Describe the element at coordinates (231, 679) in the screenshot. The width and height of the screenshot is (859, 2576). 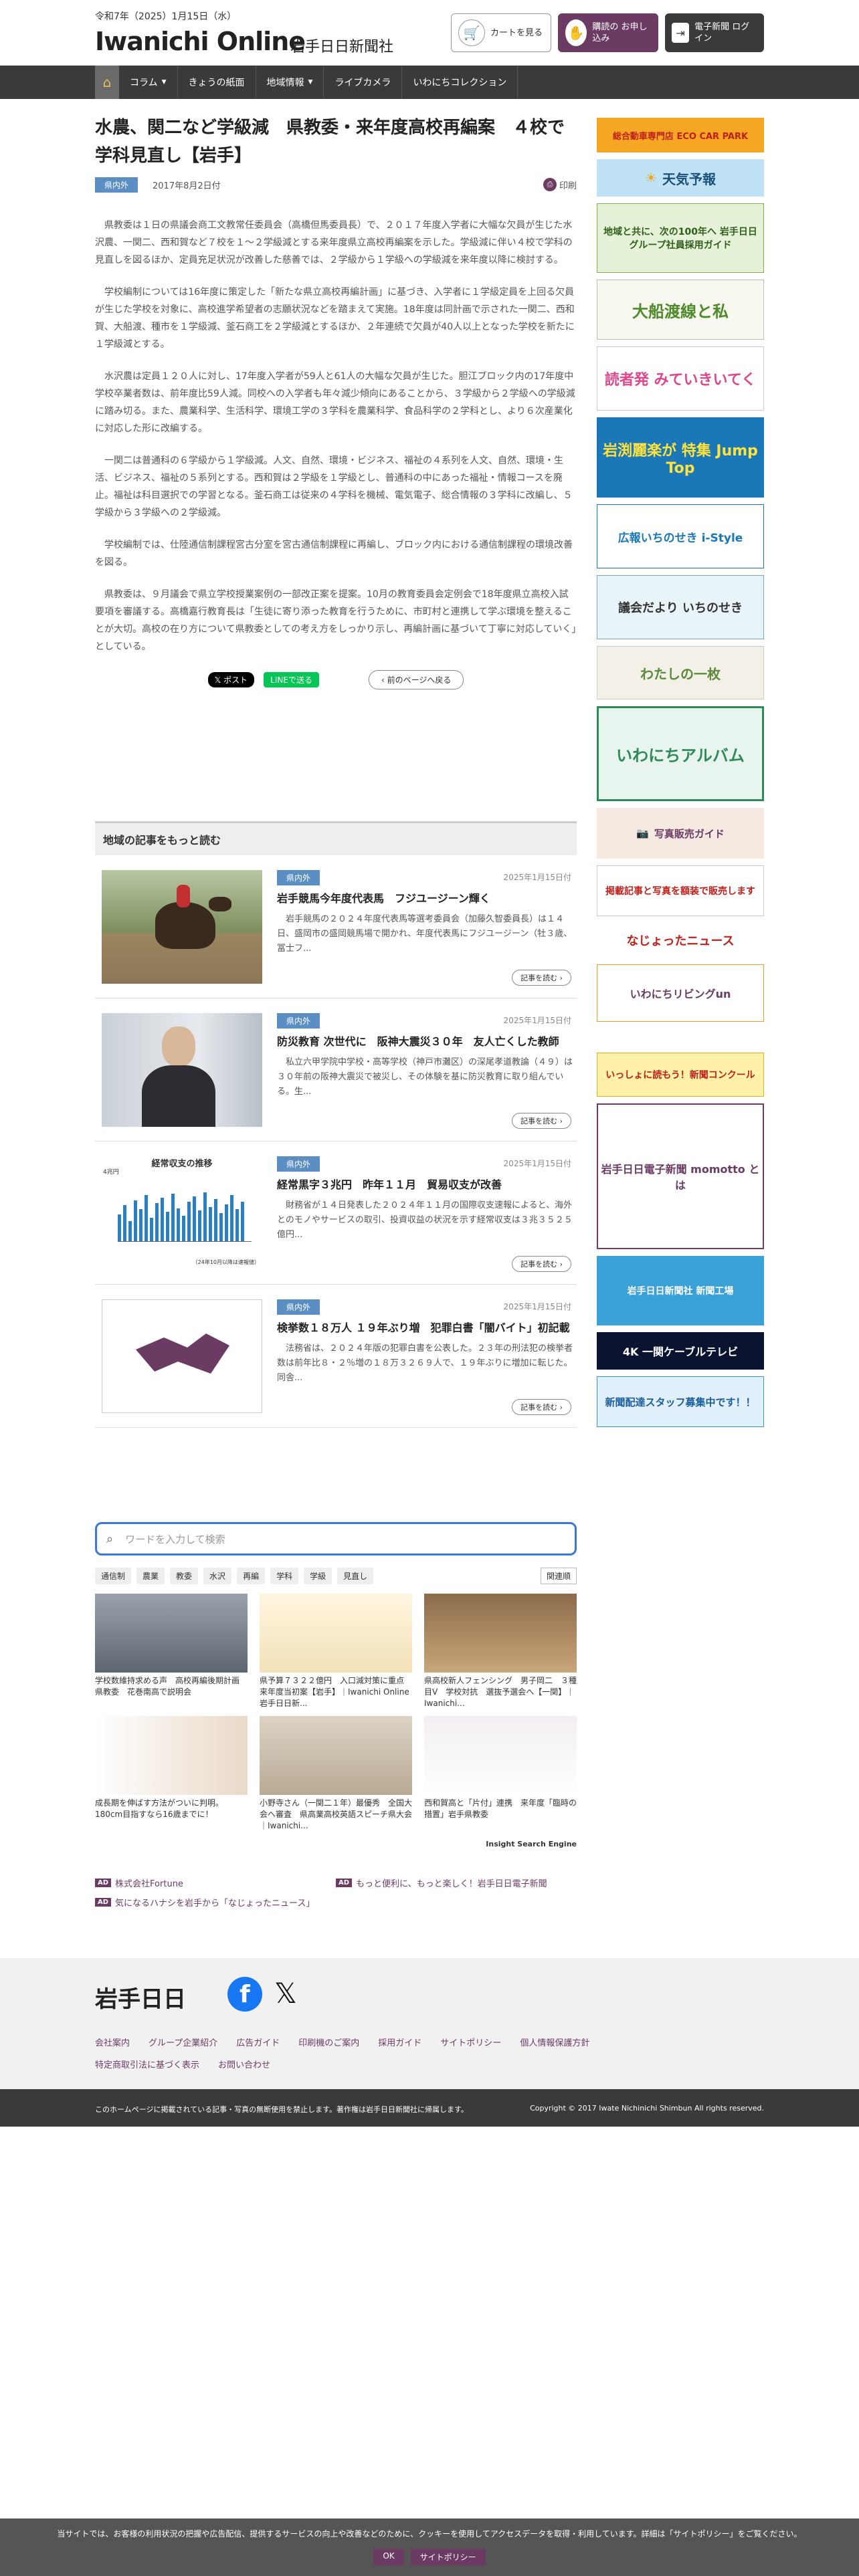
I see `x-share-button: 𝕏 ポスト` at that location.